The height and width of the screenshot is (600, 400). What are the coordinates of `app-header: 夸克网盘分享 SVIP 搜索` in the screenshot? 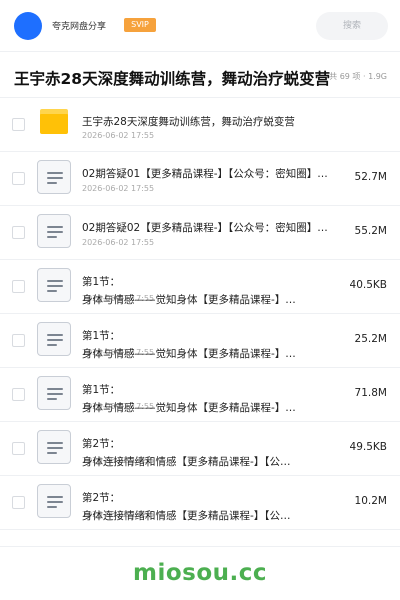 It's located at (200, 26).